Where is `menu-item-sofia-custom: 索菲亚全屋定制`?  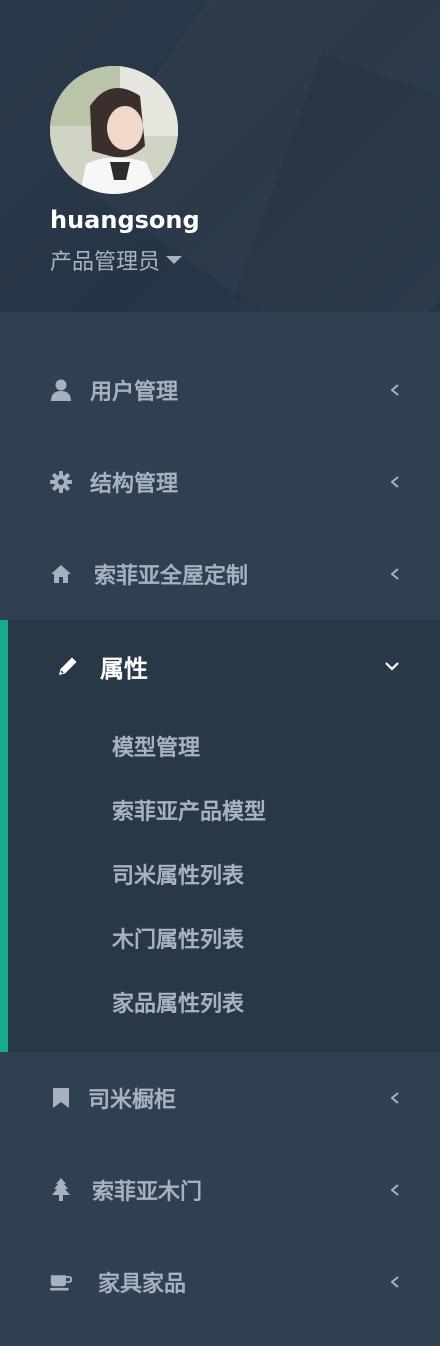 menu-item-sofia-custom: 索菲亚全屋定制 is located at coordinates (220, 574).